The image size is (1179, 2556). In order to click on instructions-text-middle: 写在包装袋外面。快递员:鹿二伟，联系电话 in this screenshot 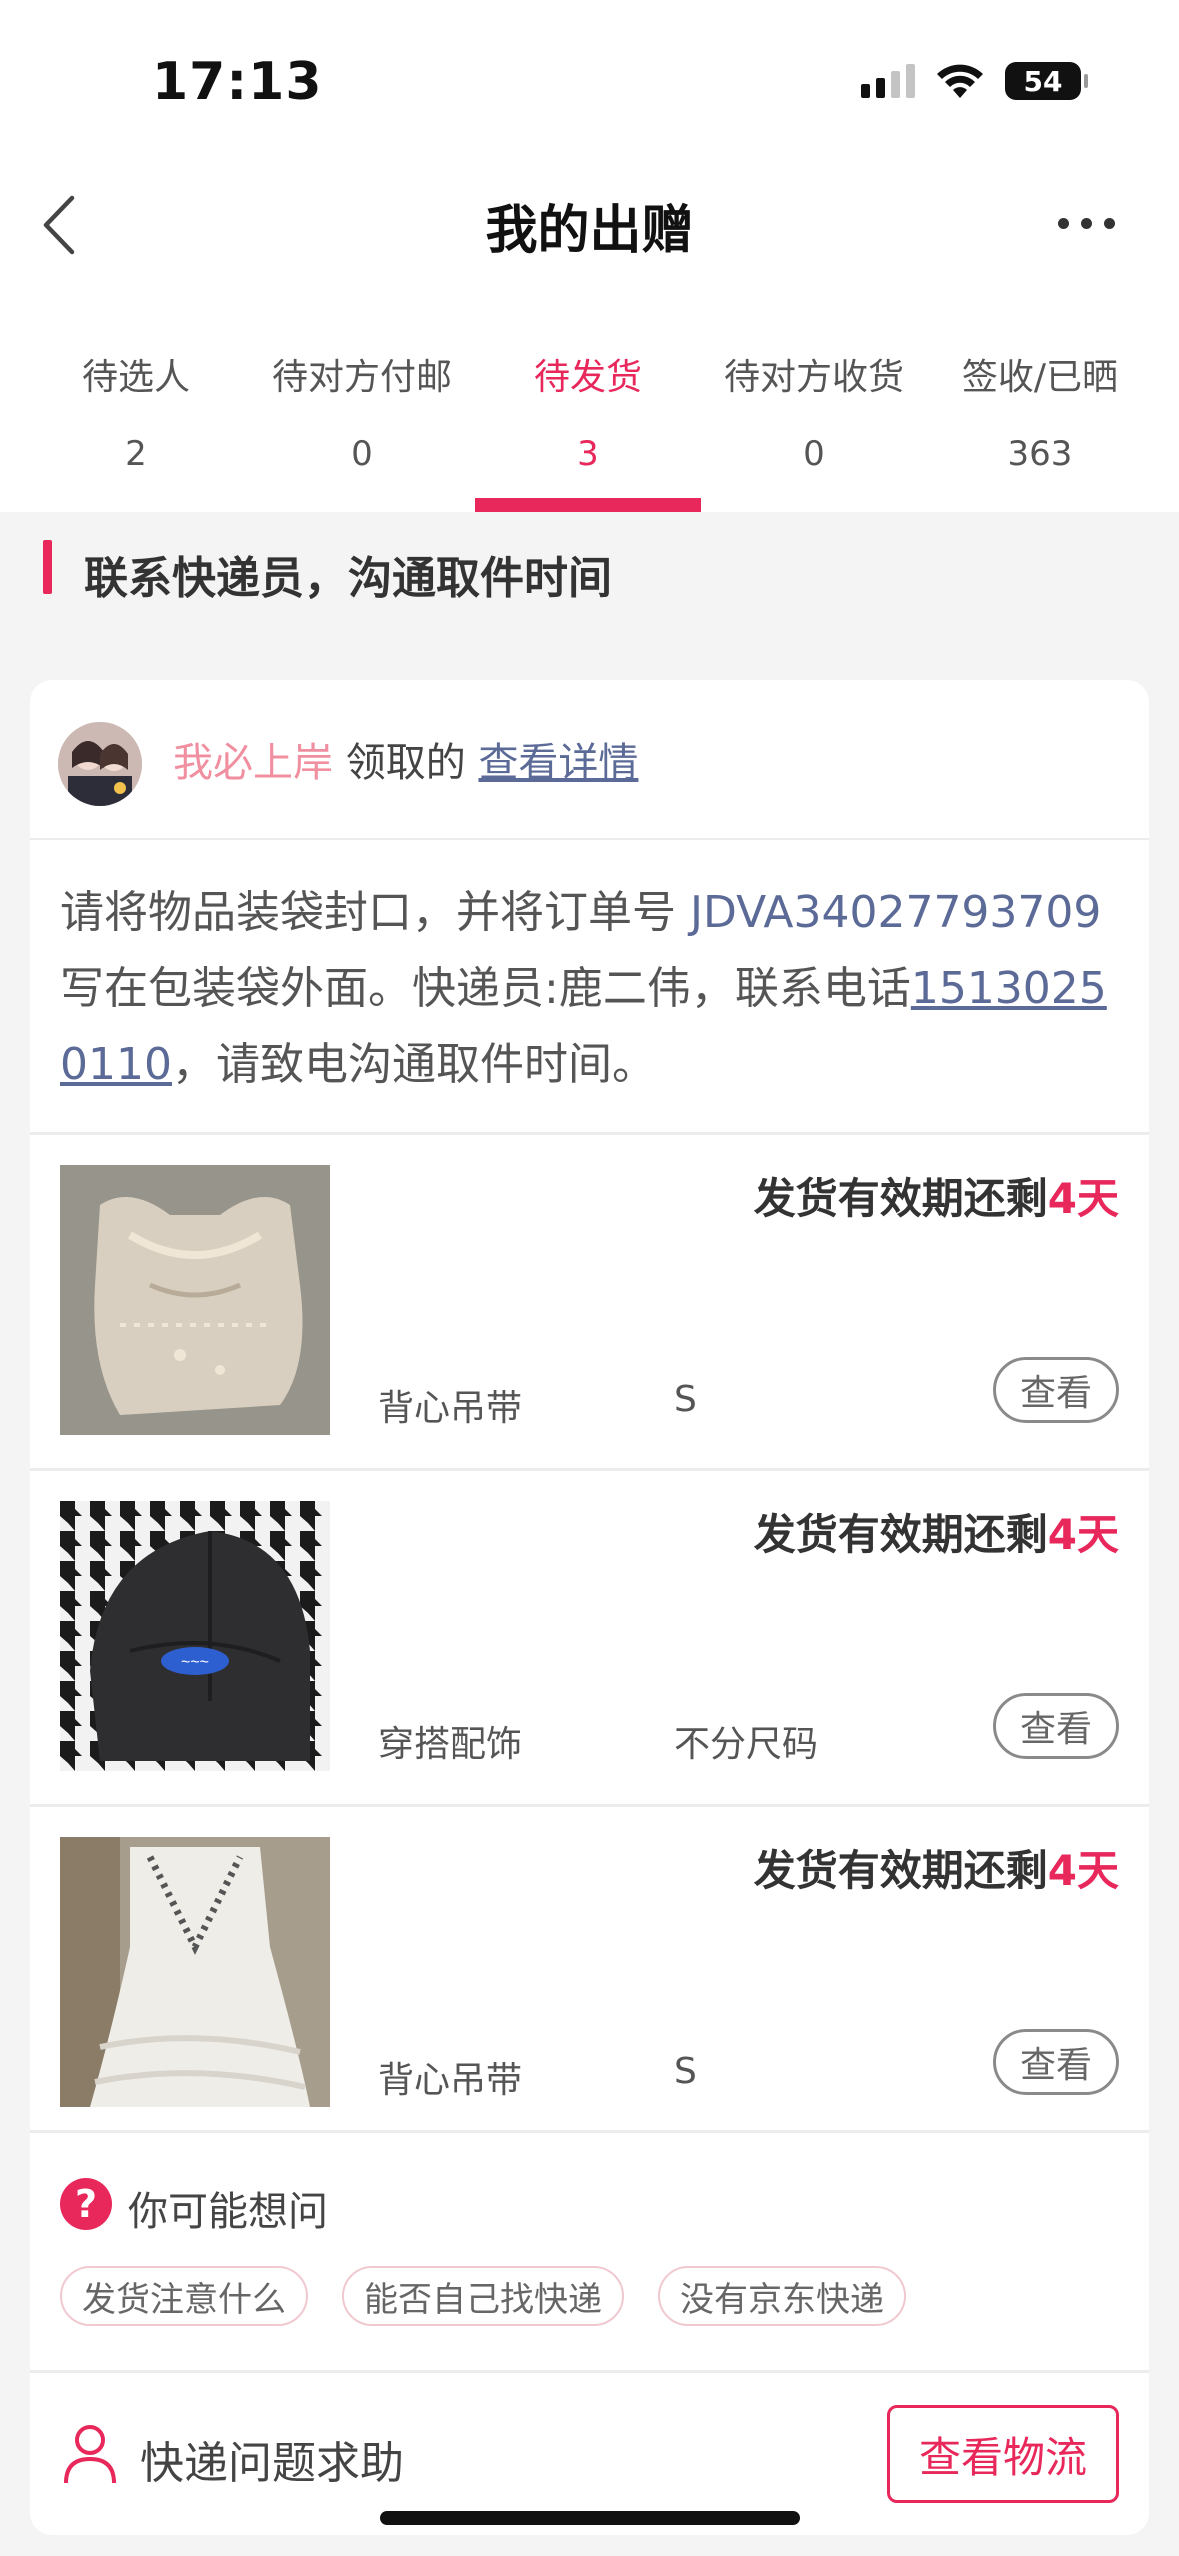, I will do `click(485, 988)`.